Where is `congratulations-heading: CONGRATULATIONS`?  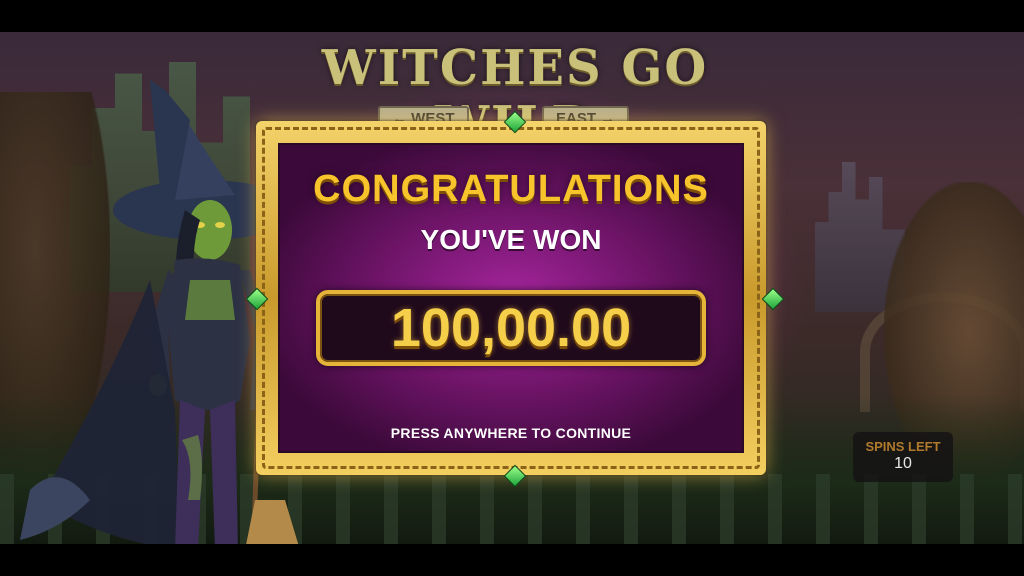 congratulations-heading: CONGRATULATIONS is located at coordinates (511, 189).